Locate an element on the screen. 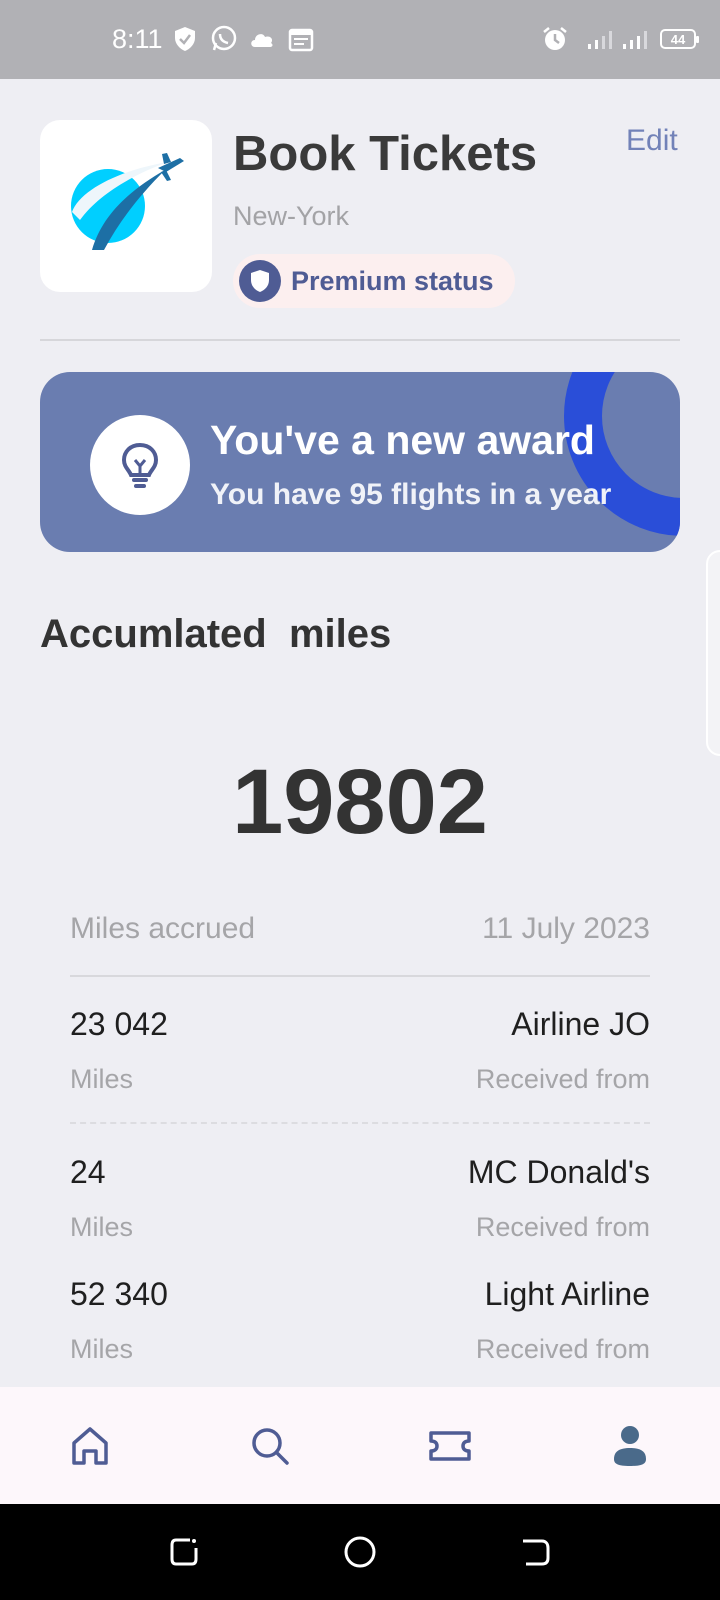 The width and height of the screenshot is (720, 1600). entry-amount: 24 is located at coordinates (88, 1172).